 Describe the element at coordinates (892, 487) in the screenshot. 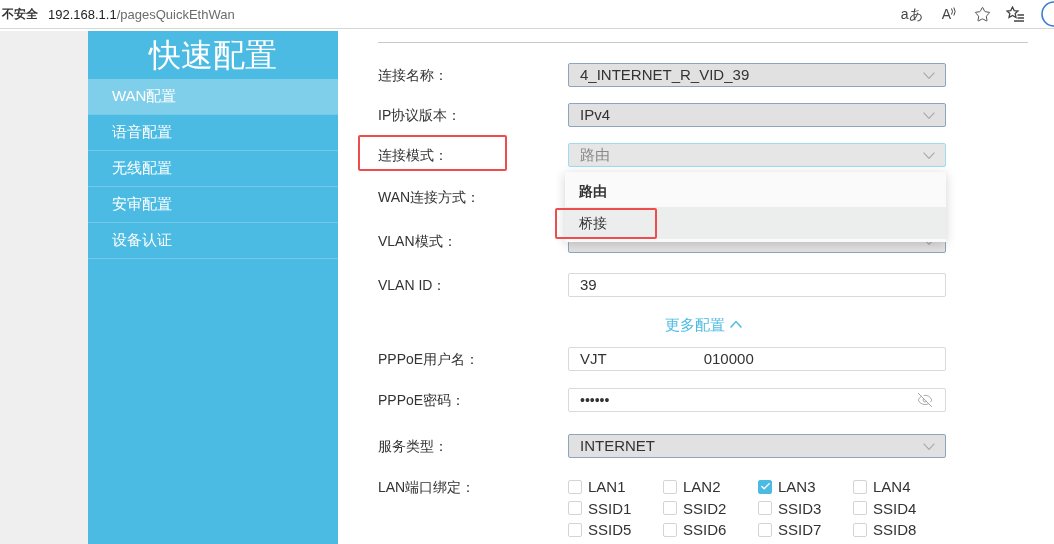

I see `checkbox-label: LAN4` at that location.